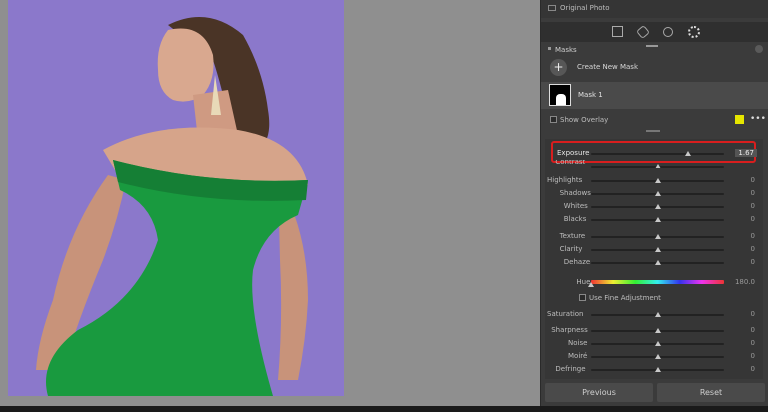 The height and width of the screenshot is (412, 768). I want to click on slider-defringe: Defringe 0, so click(654, 369).